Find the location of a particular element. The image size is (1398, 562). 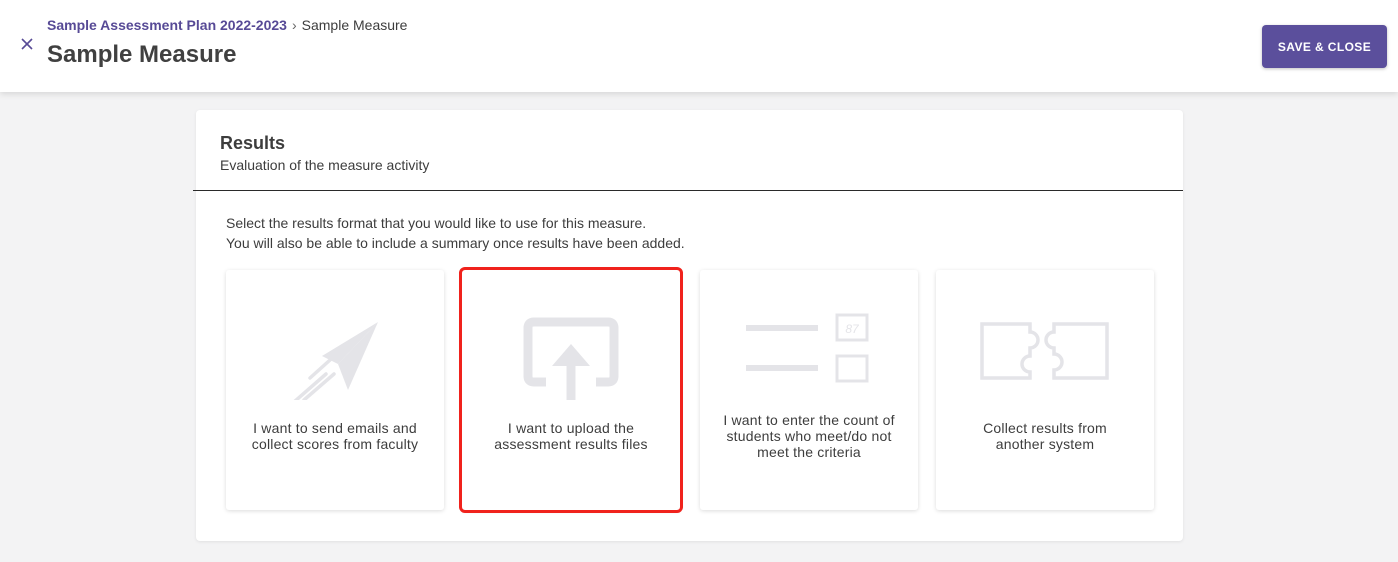

option-label-line: assessment results files is located at coordinates (571, 444).